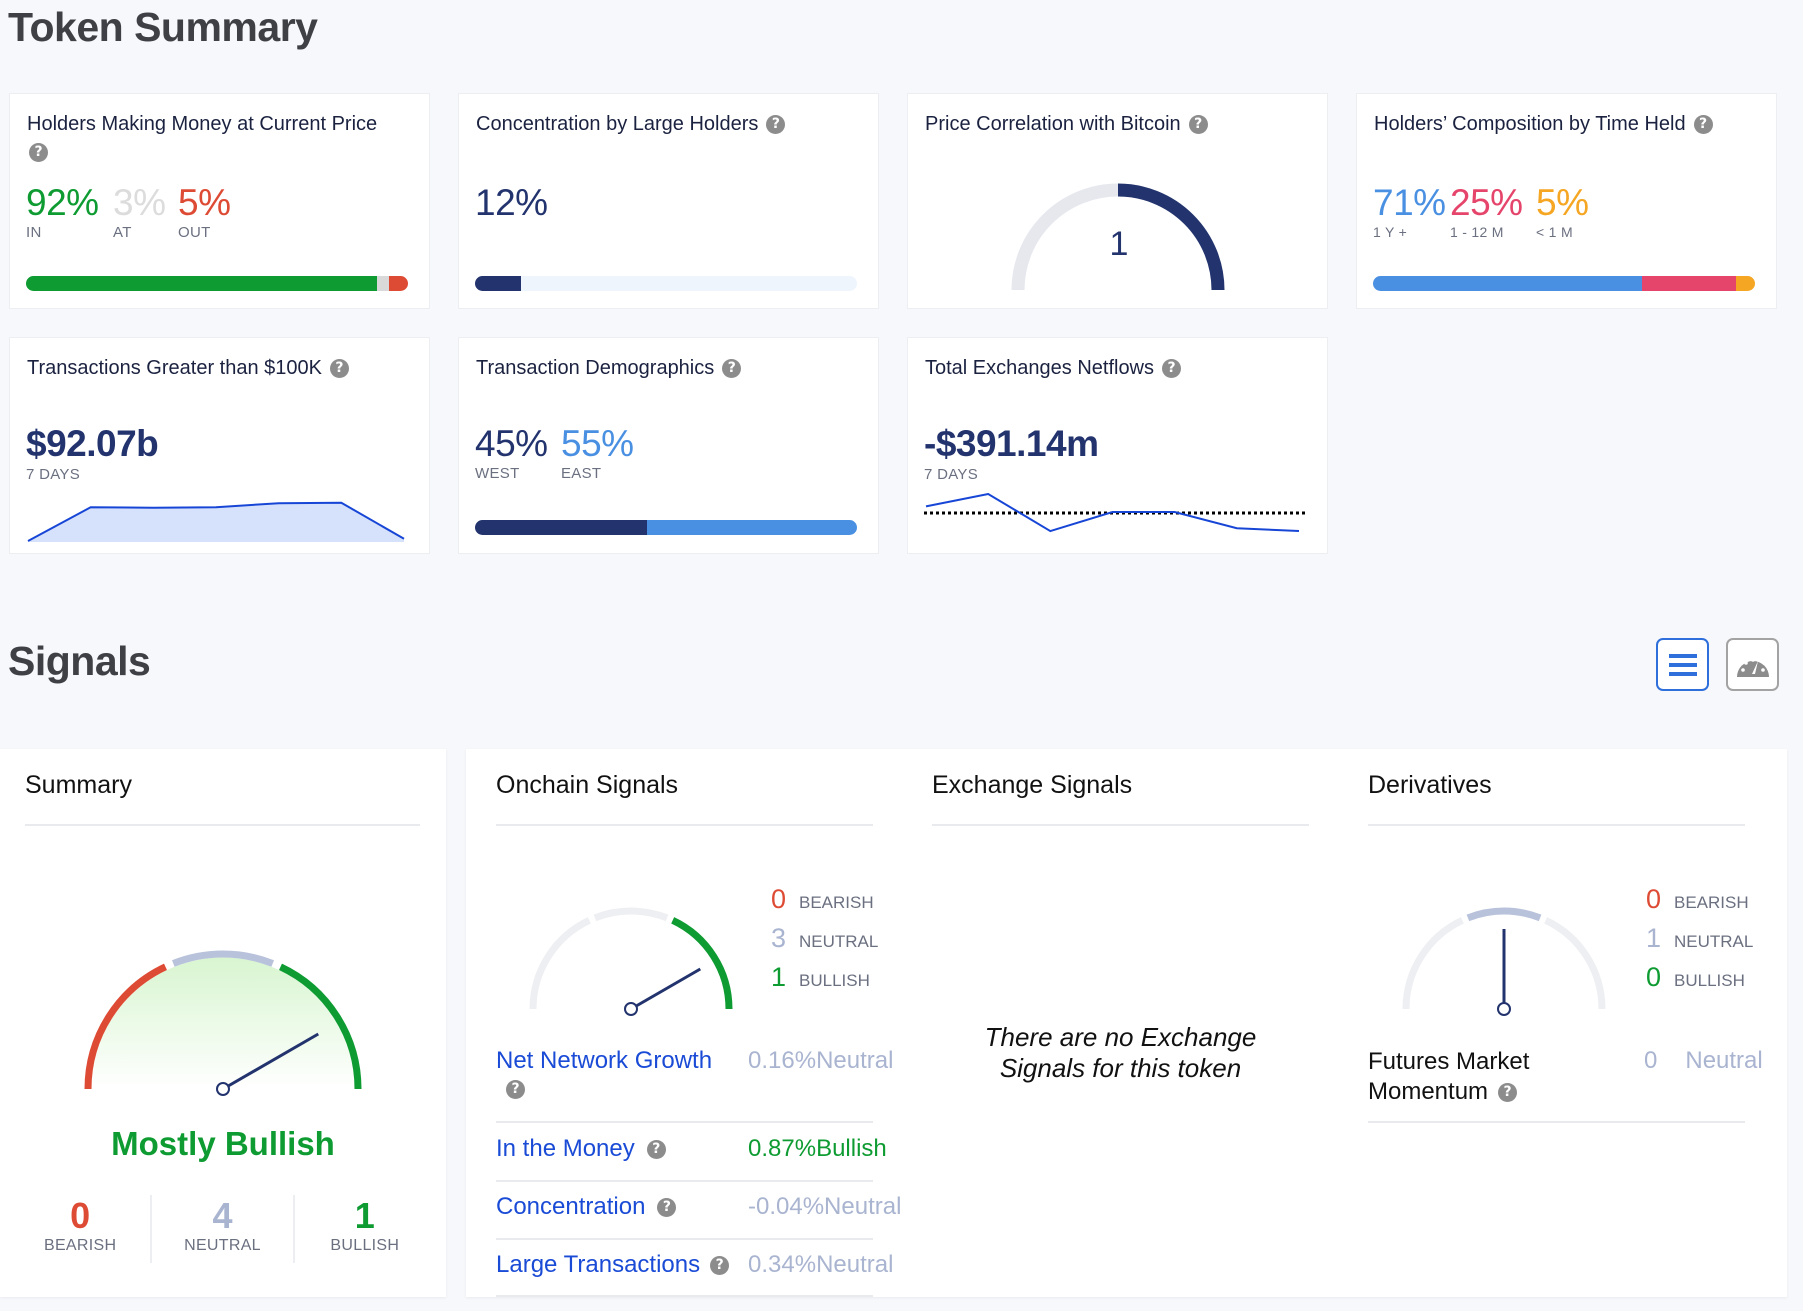 The image size is (1803, 1311). I want to click on demographics-bar, so click(666, 527).